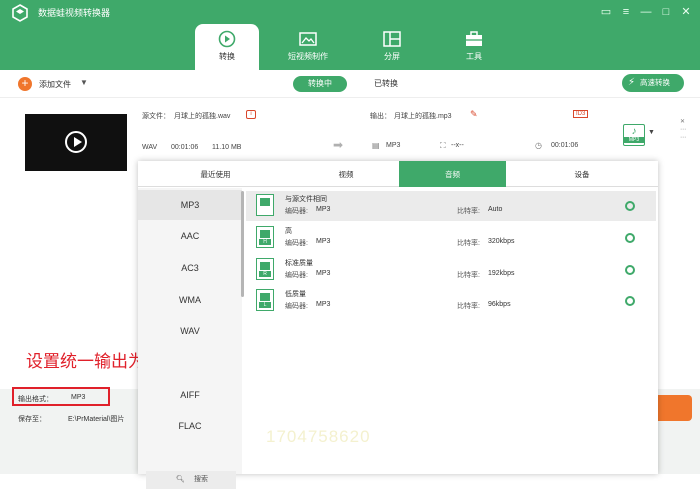 This screenshot has width=700, height=489. I want to click on format-item-wma: WMA, so click(190, 300).